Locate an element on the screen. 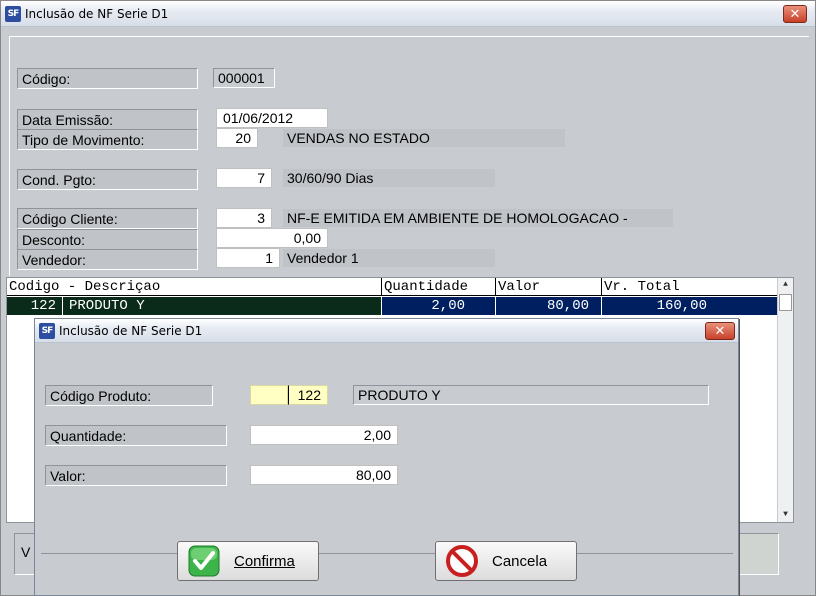  close-button: ✕ is located at coordinates (795, 14).